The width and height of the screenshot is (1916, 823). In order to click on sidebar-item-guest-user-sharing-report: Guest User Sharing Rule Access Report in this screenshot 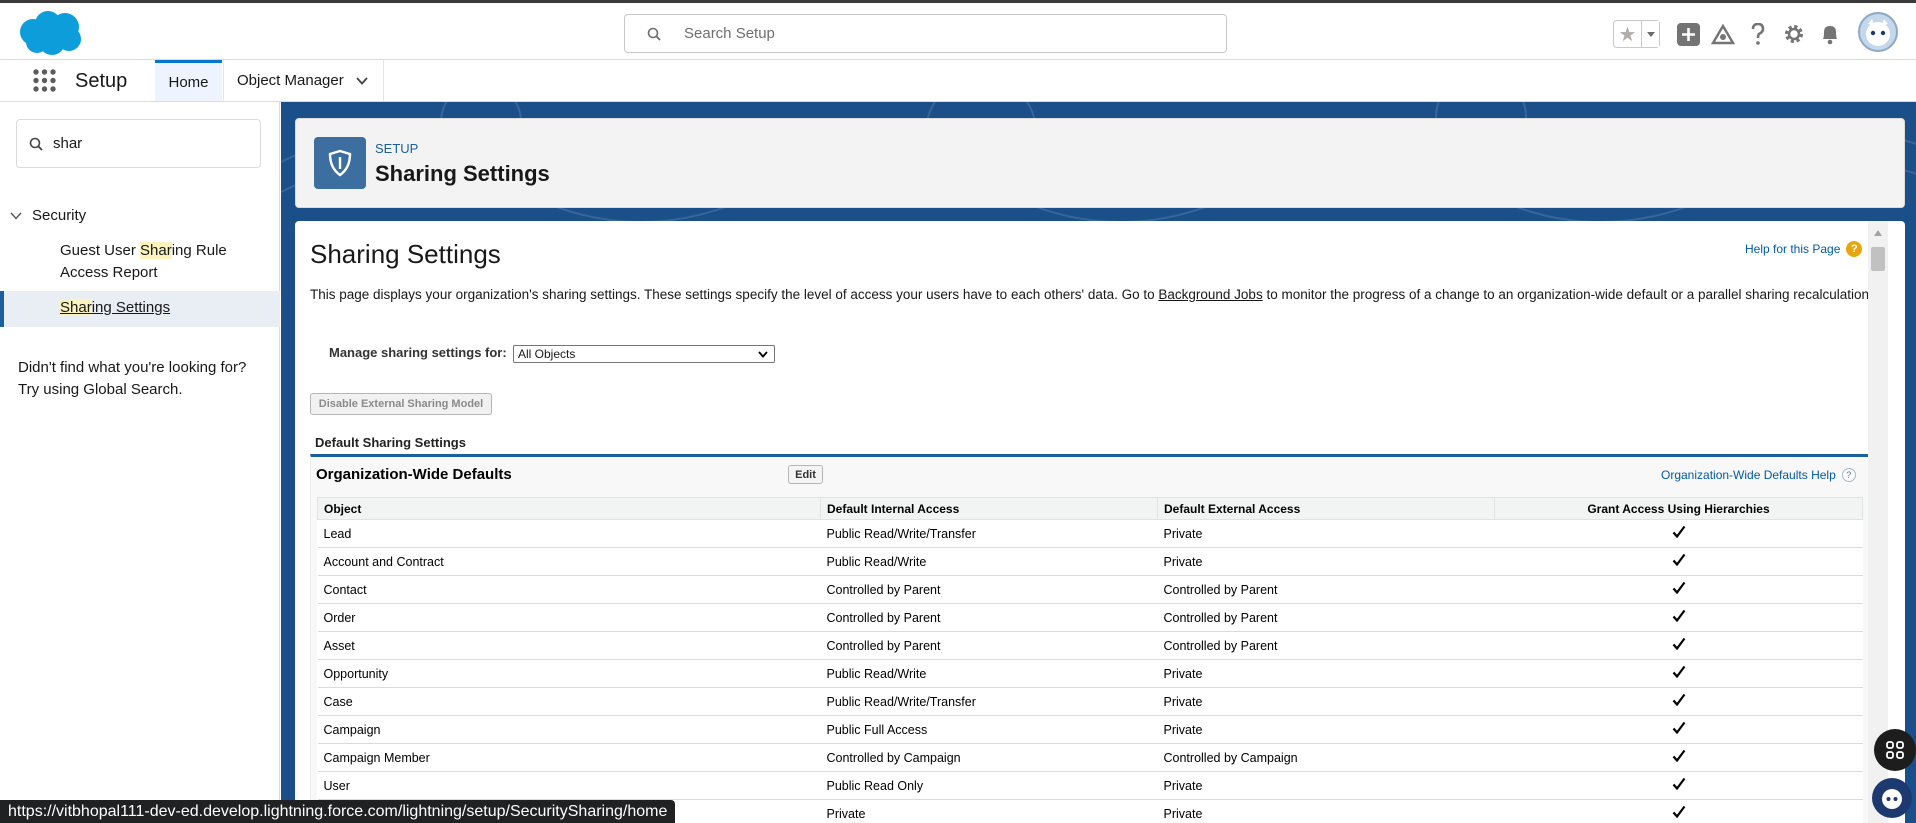, I will do `click(165, 262)`.